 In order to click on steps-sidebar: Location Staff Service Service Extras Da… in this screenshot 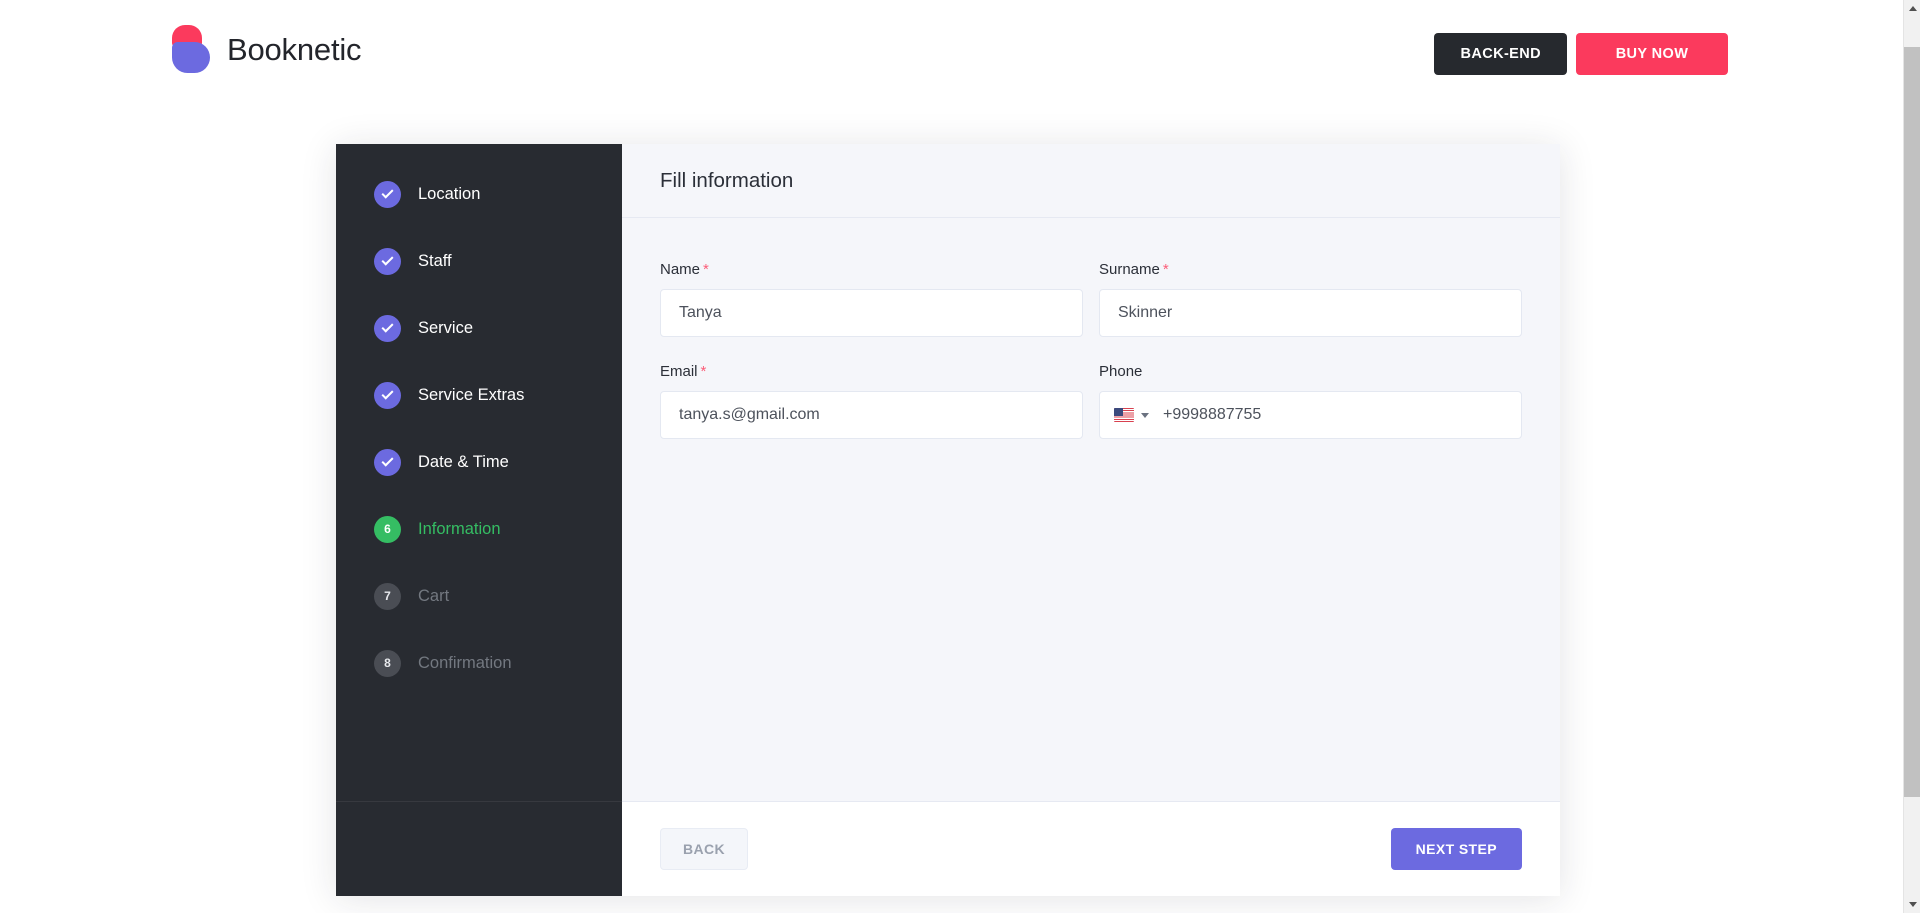, I will do `click(479, 520)`.